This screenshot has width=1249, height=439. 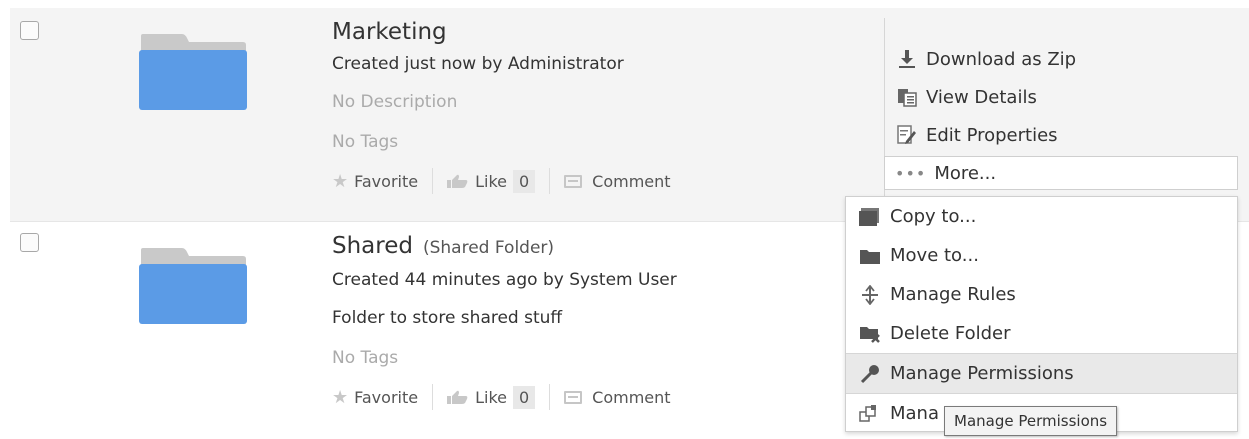 What do you see at coordinates (870, 295) in the screenshot?
I see `rules-icon` at bounding box center [870, 295].